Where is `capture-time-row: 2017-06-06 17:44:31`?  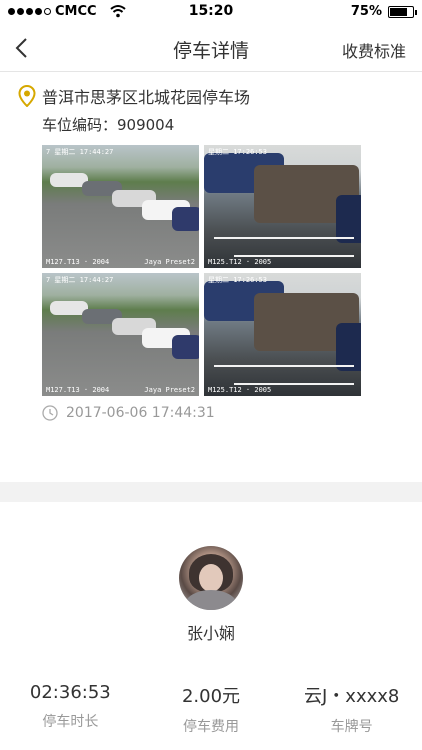 capture-time-row: 2017-06-06 17:44:31 is located at coordinates (128, 413).